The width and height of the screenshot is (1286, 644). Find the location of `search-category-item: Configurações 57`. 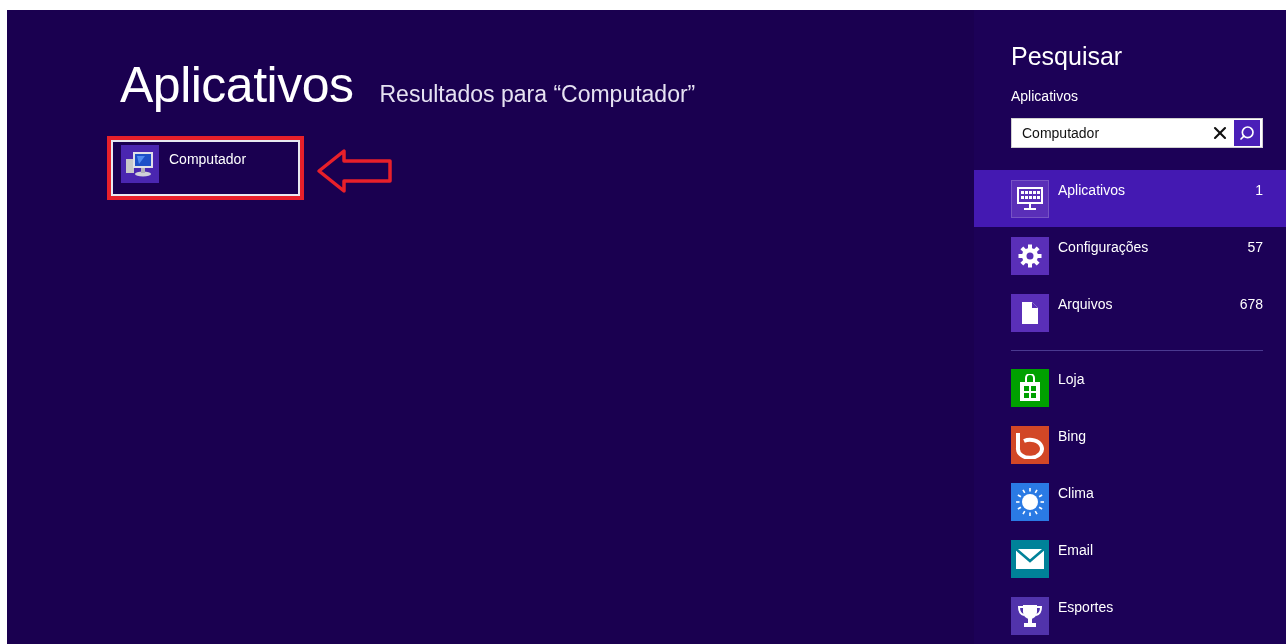

search-category-item: Configurações 57 is located at coordinates (1130, 255).